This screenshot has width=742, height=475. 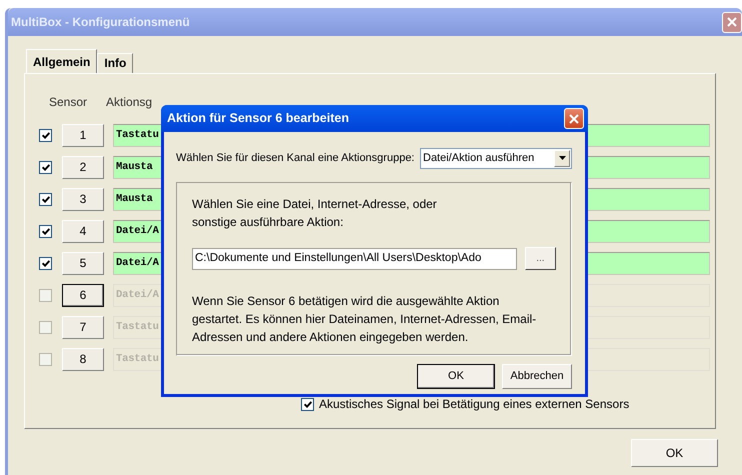 What do you see at coordinates (295, 158) in the screenshot?
I see `field-label: Wählen Sie für diesen Kanal eine Aktionsgruppe:` at bounding box center [295, 158].